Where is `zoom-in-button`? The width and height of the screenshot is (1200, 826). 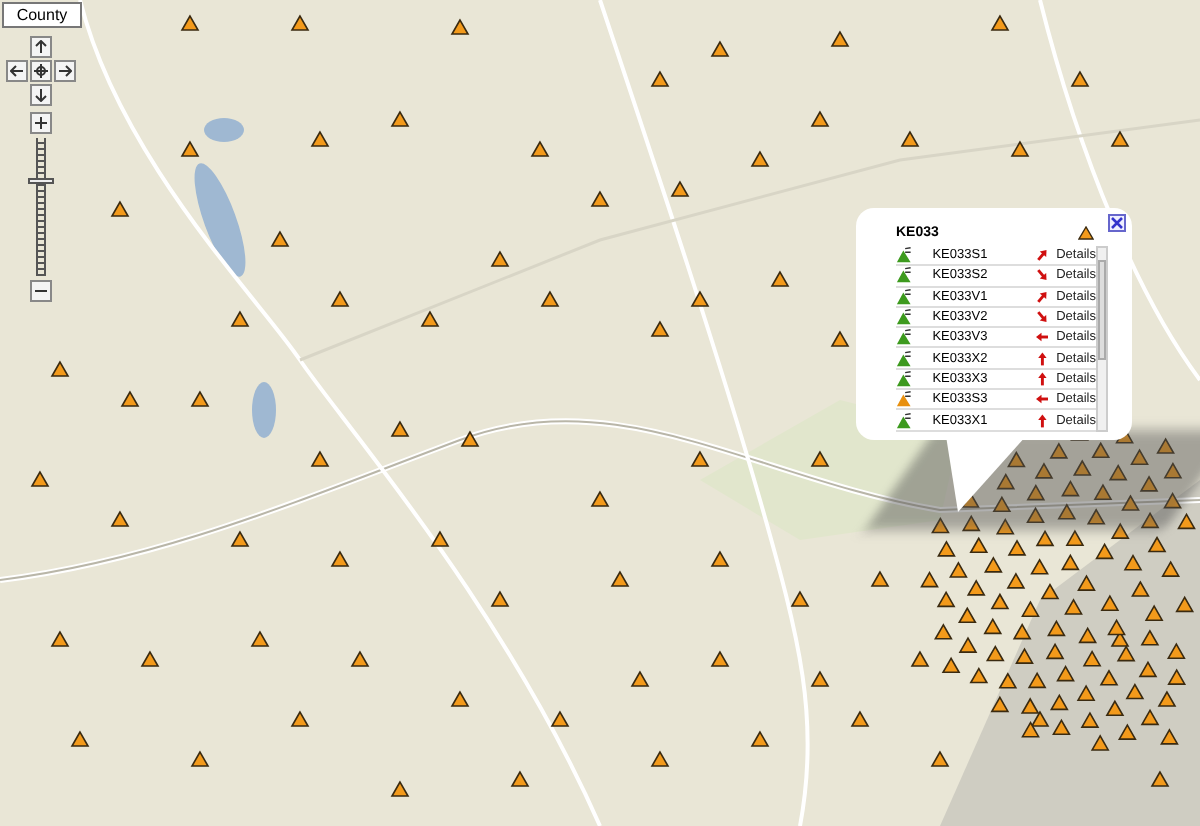
zoom-in-button is located at coordinates (41, 123).